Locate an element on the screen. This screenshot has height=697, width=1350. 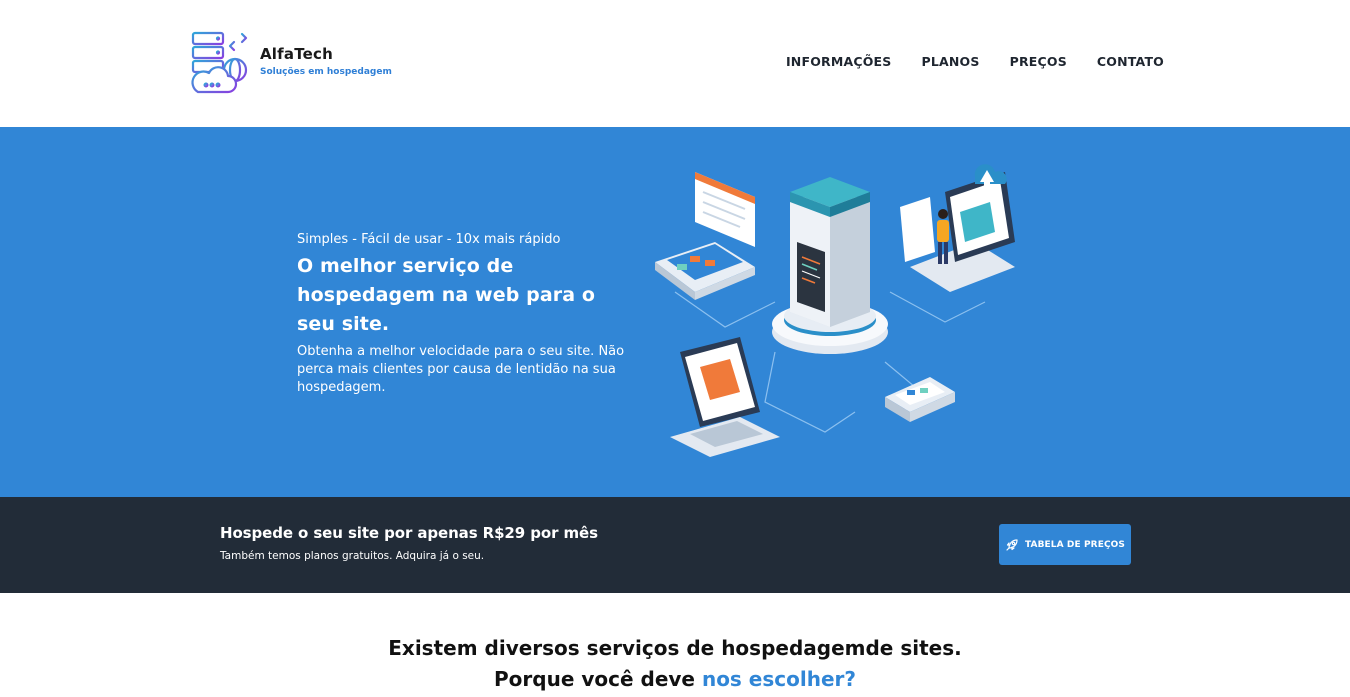
brand-text: AlfaTech Soluções em hospedagem is located at coordinates (326, 61).